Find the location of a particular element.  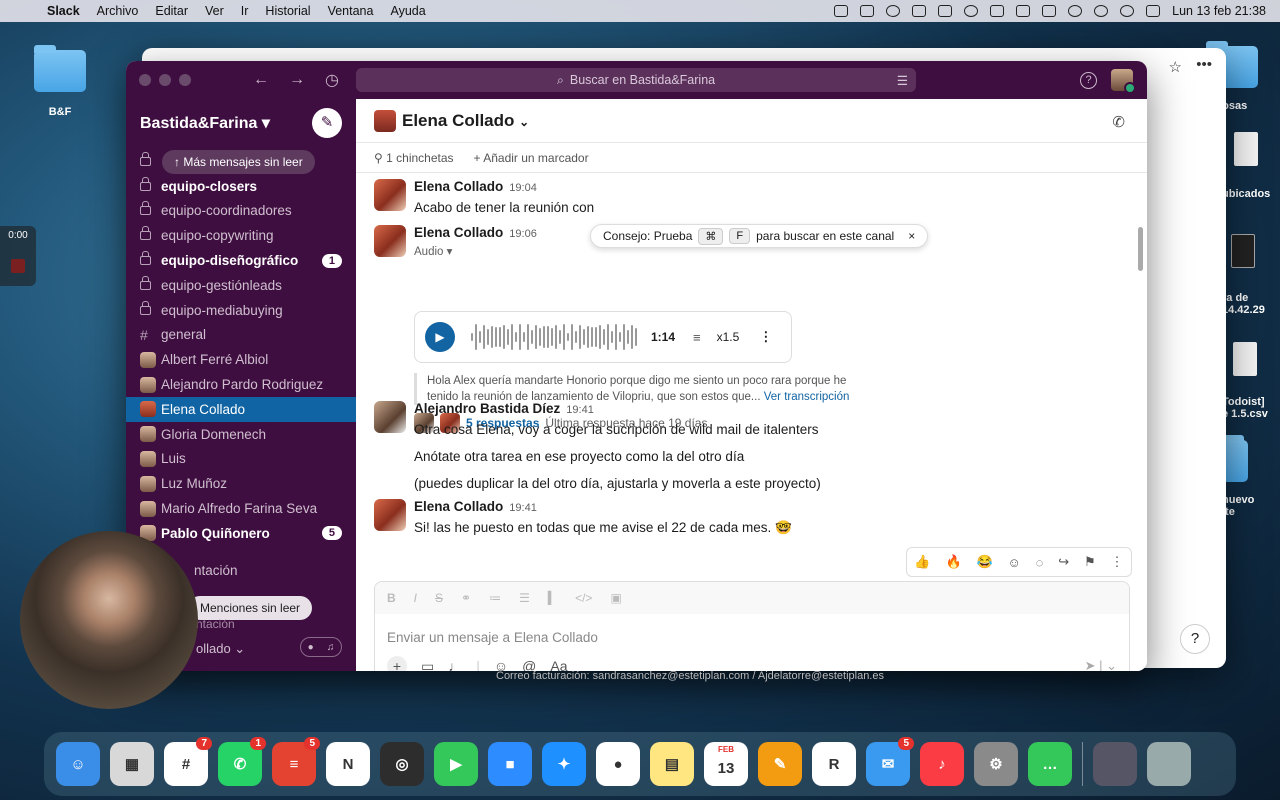

help-button: ? is located at coordinates (1195, 639).